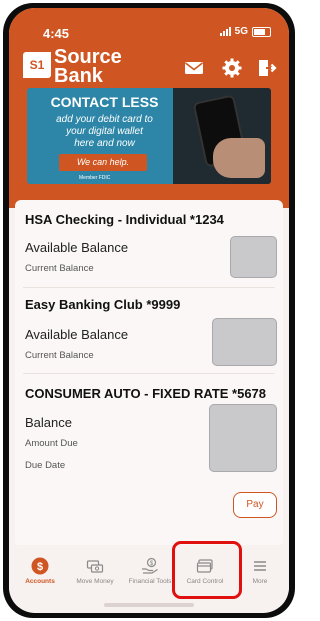 The height and width of the screenshot is (621, 320). Describe the element at coordinates (95, 581) in the screenshot. I see `tab-label: Move Money` at that location.